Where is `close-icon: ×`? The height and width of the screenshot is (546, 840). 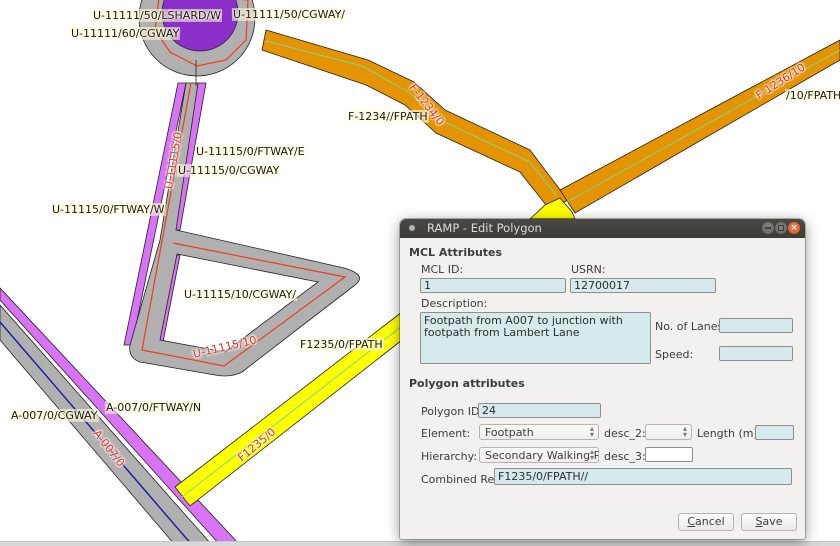
close-icon: × is located at coordinates (794, 228).